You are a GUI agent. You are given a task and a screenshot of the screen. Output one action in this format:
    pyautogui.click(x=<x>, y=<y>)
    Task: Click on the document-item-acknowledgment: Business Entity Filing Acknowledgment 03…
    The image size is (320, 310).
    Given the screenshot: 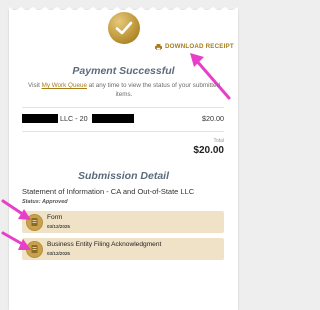 What is the action you would take?
    pyautogui.click(x=123, y=249)
    